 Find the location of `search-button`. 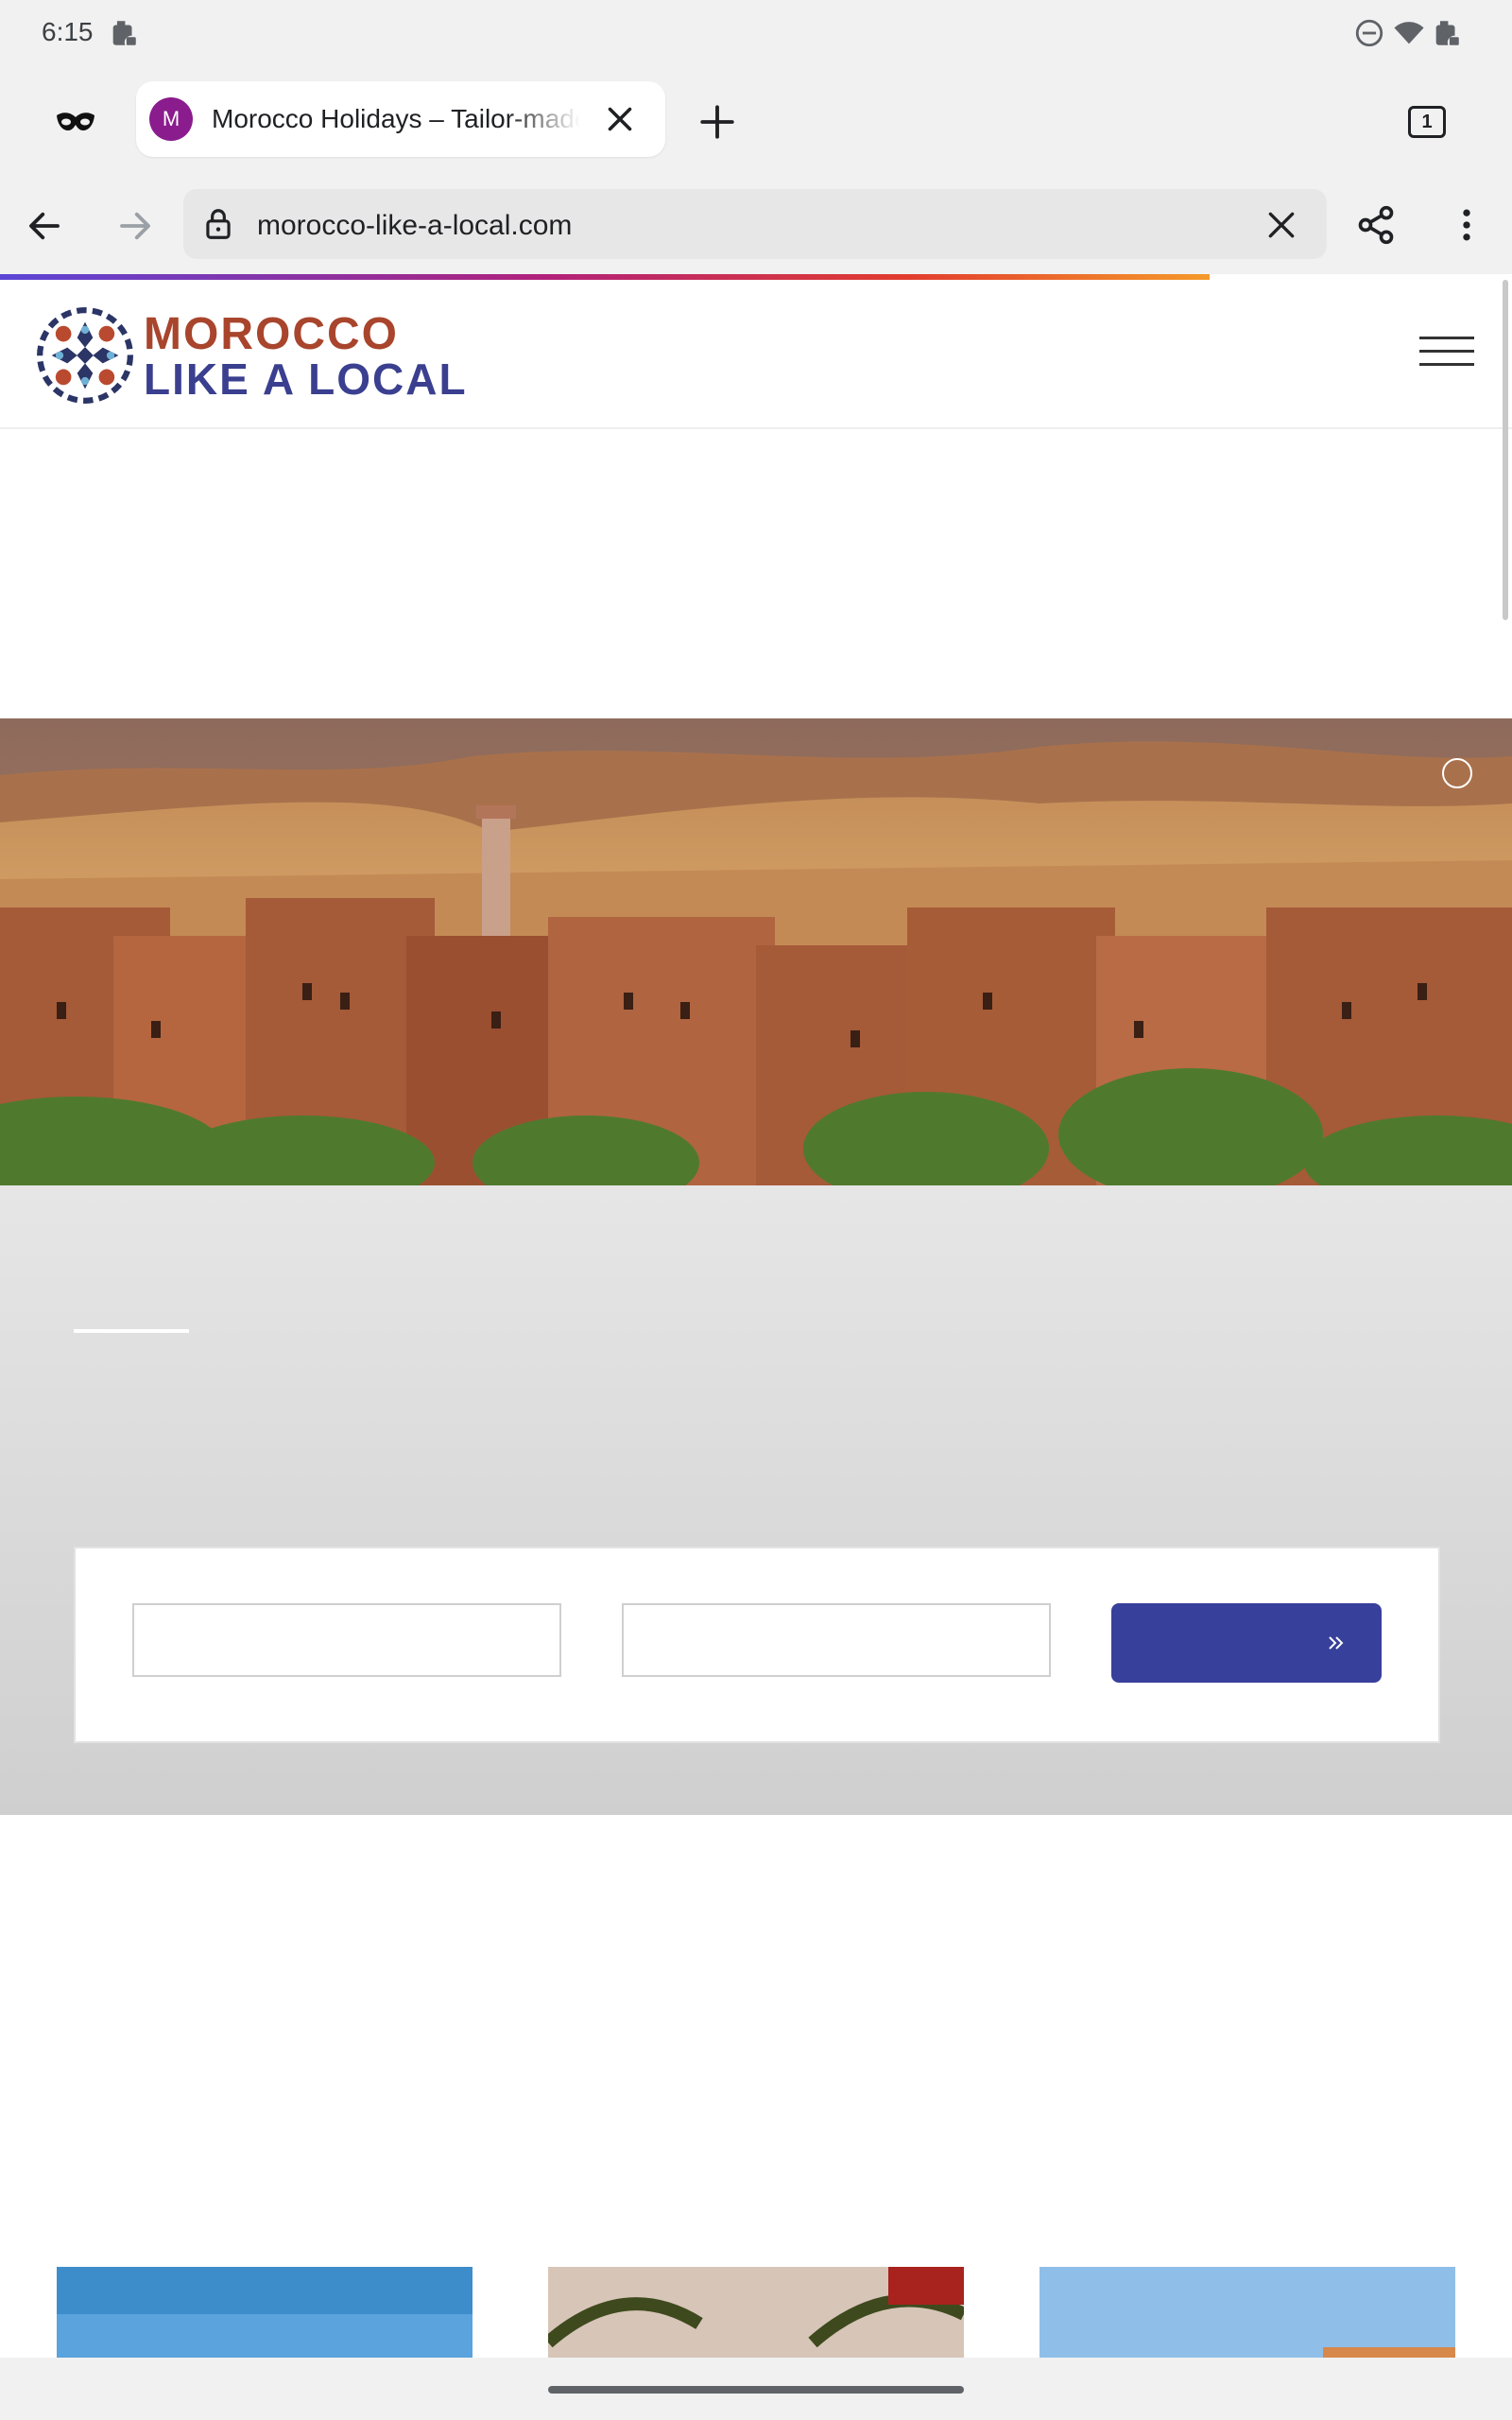

search-button is located at coordinates (1246, 1643).